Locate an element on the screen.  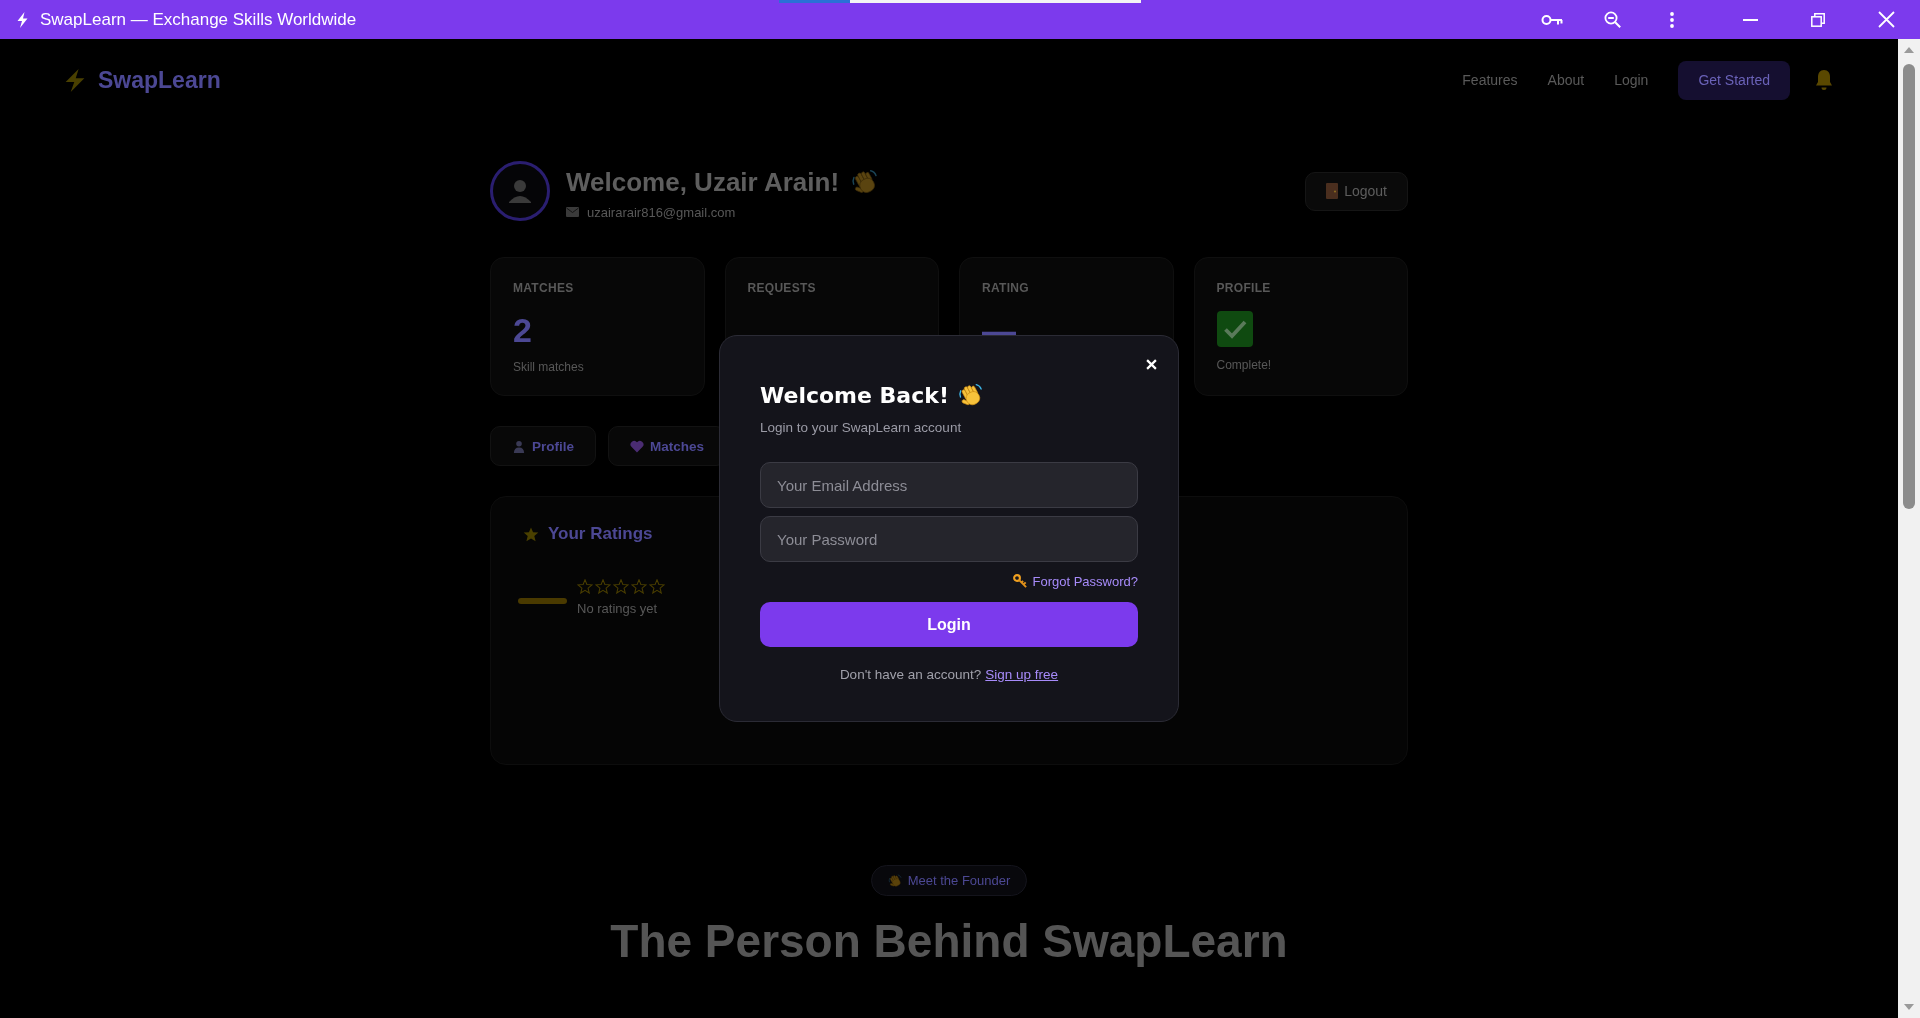
scrollbar is located at coordinates (1909, 528).